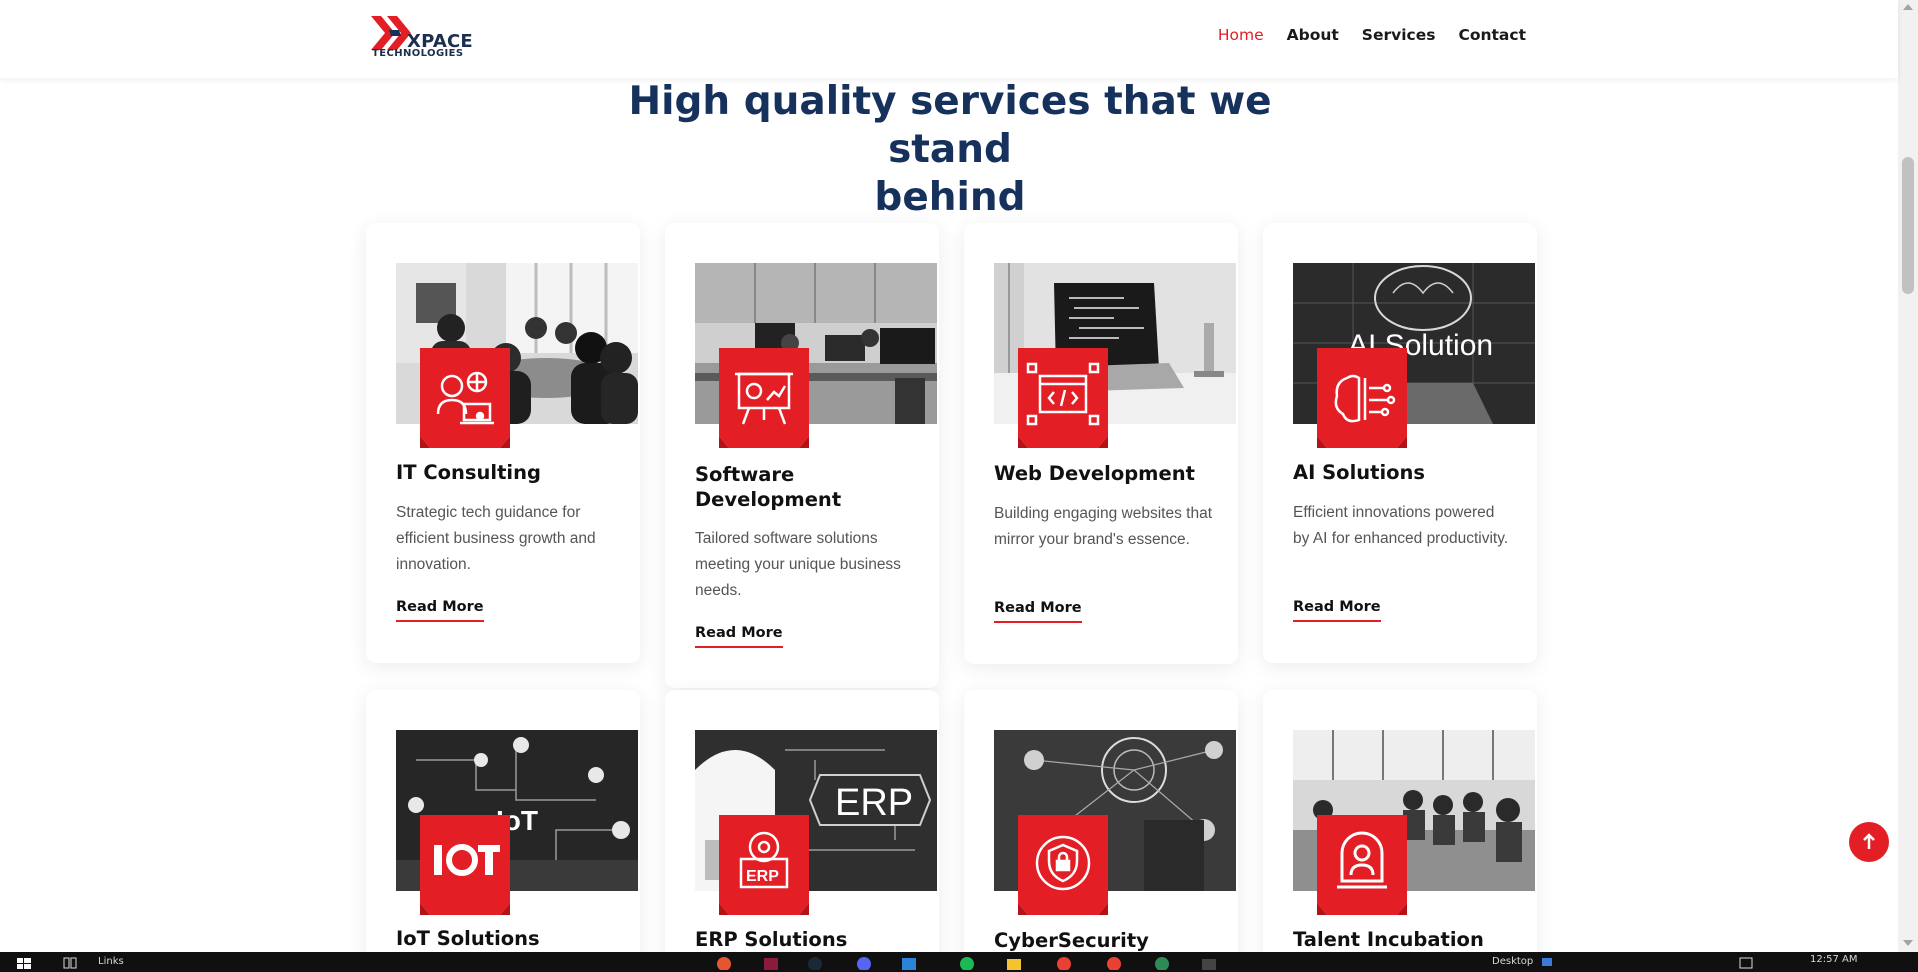  What do you see at coordinates (874, 803) in the screenshot?
I see `erp-image-text: ERP` at bounding box center [874, 803].